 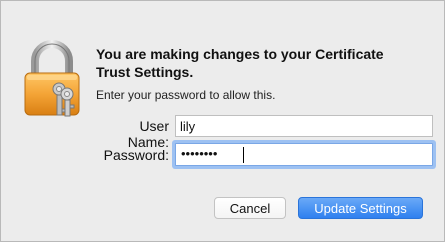 I want to click on cancel-button: Cancel, so click(x=250, y=208).